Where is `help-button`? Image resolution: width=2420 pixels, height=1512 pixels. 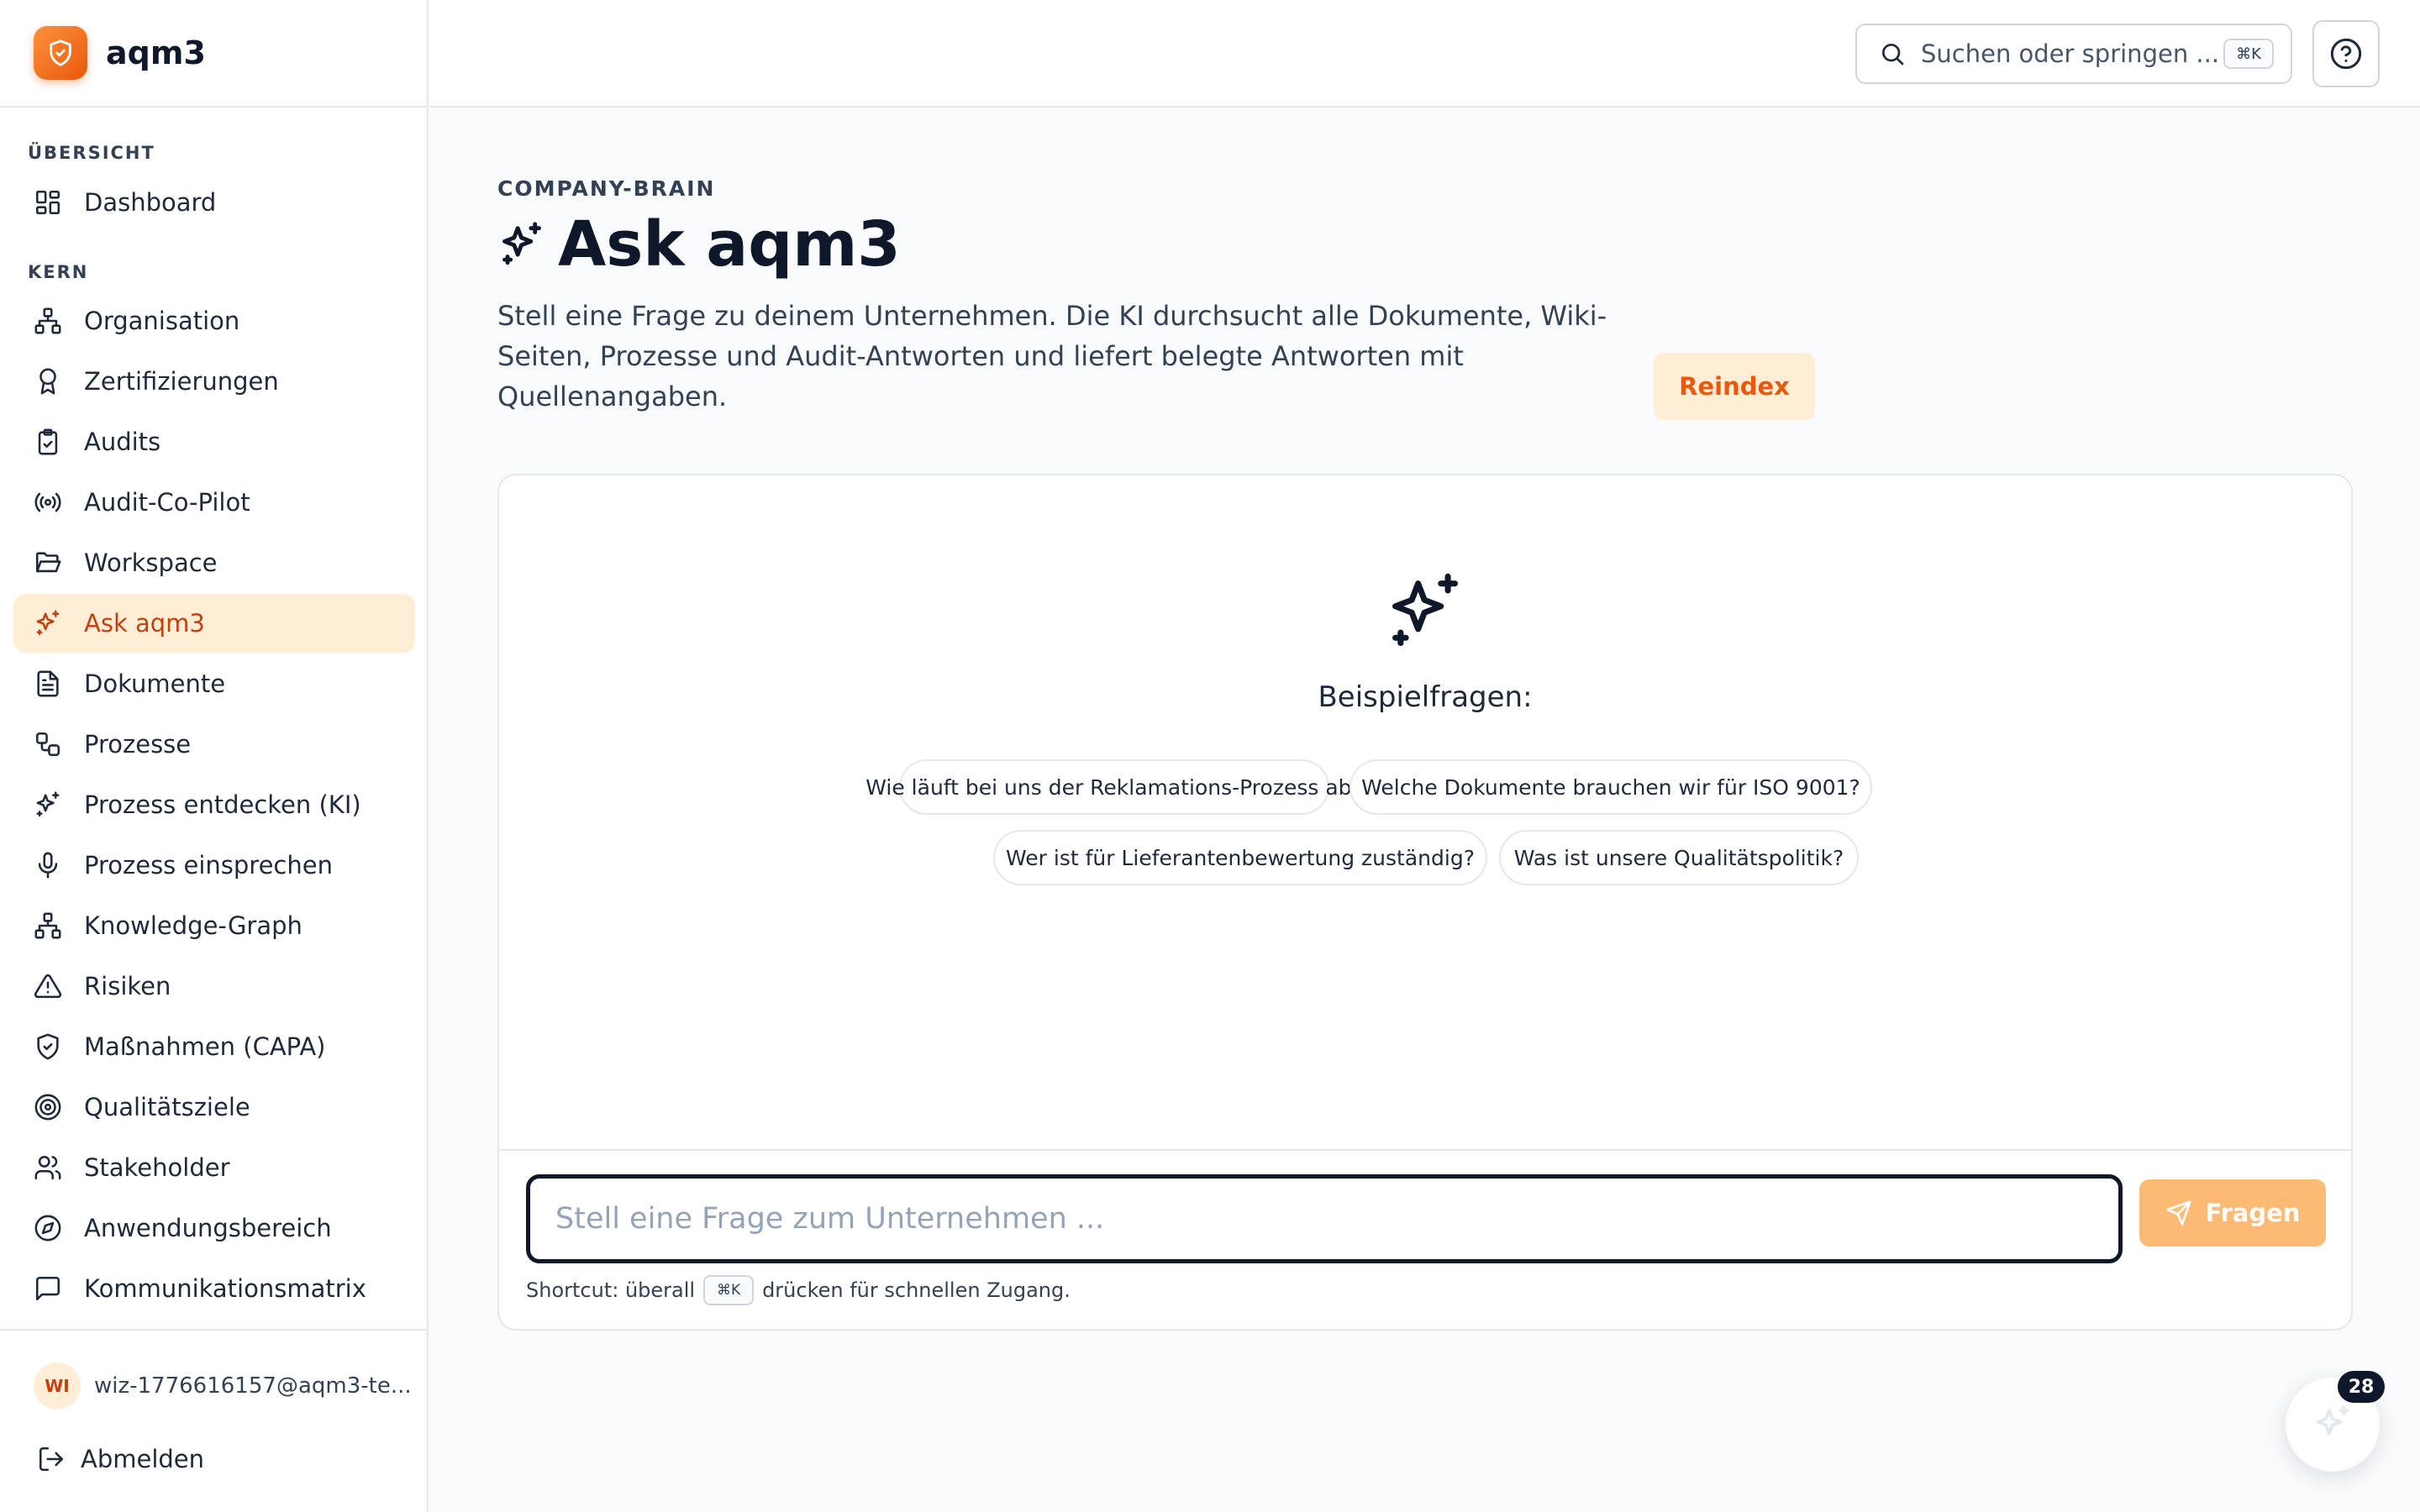 help-button is located at coordinates (2346, 53).